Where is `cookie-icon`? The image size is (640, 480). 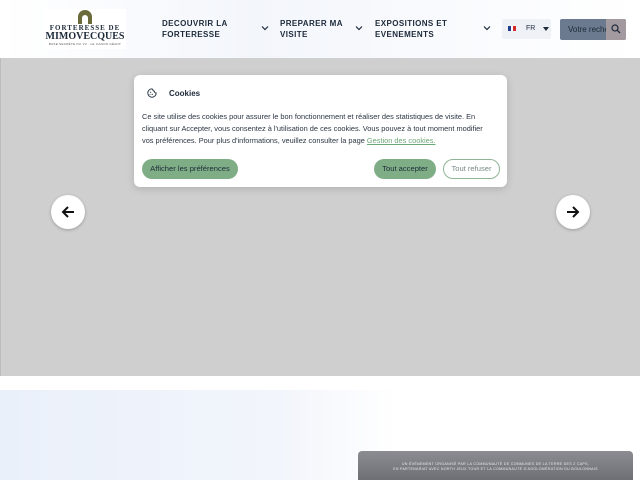 cookie-icon is located at coordinates (152, 93).